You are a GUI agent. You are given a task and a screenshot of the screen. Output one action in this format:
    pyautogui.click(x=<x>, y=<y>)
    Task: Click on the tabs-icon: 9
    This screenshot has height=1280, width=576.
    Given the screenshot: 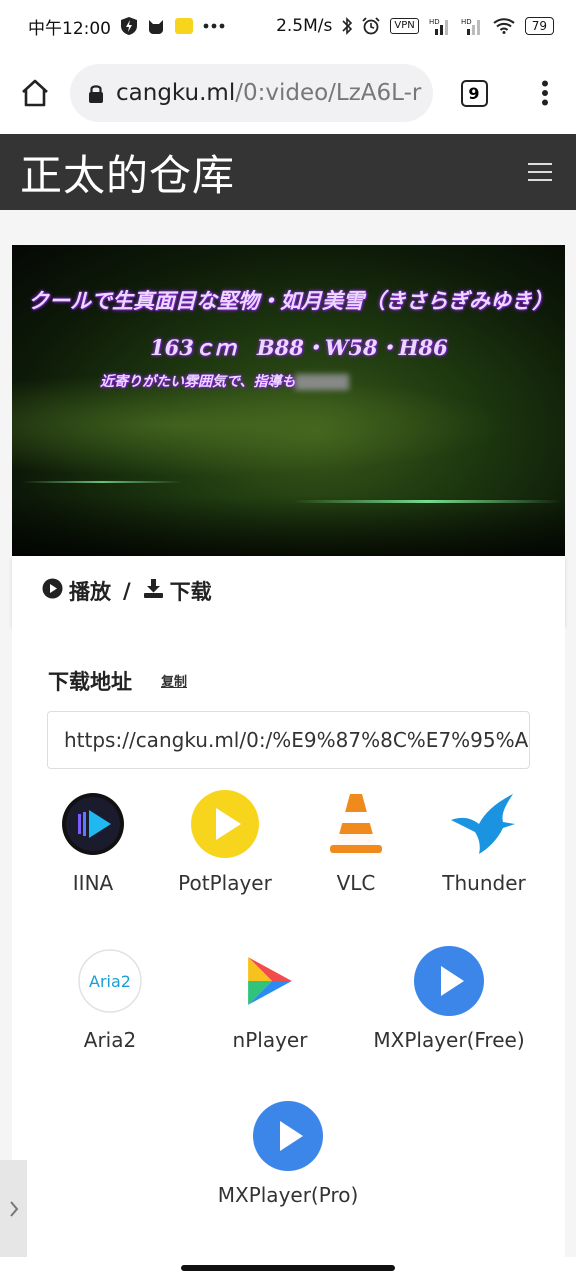 What is the action you would take?
    pyautogui.click(x=474, y=93)
    